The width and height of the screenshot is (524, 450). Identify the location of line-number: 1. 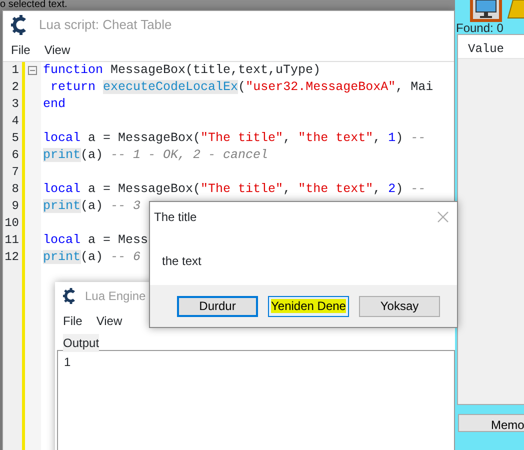
(14, 70).